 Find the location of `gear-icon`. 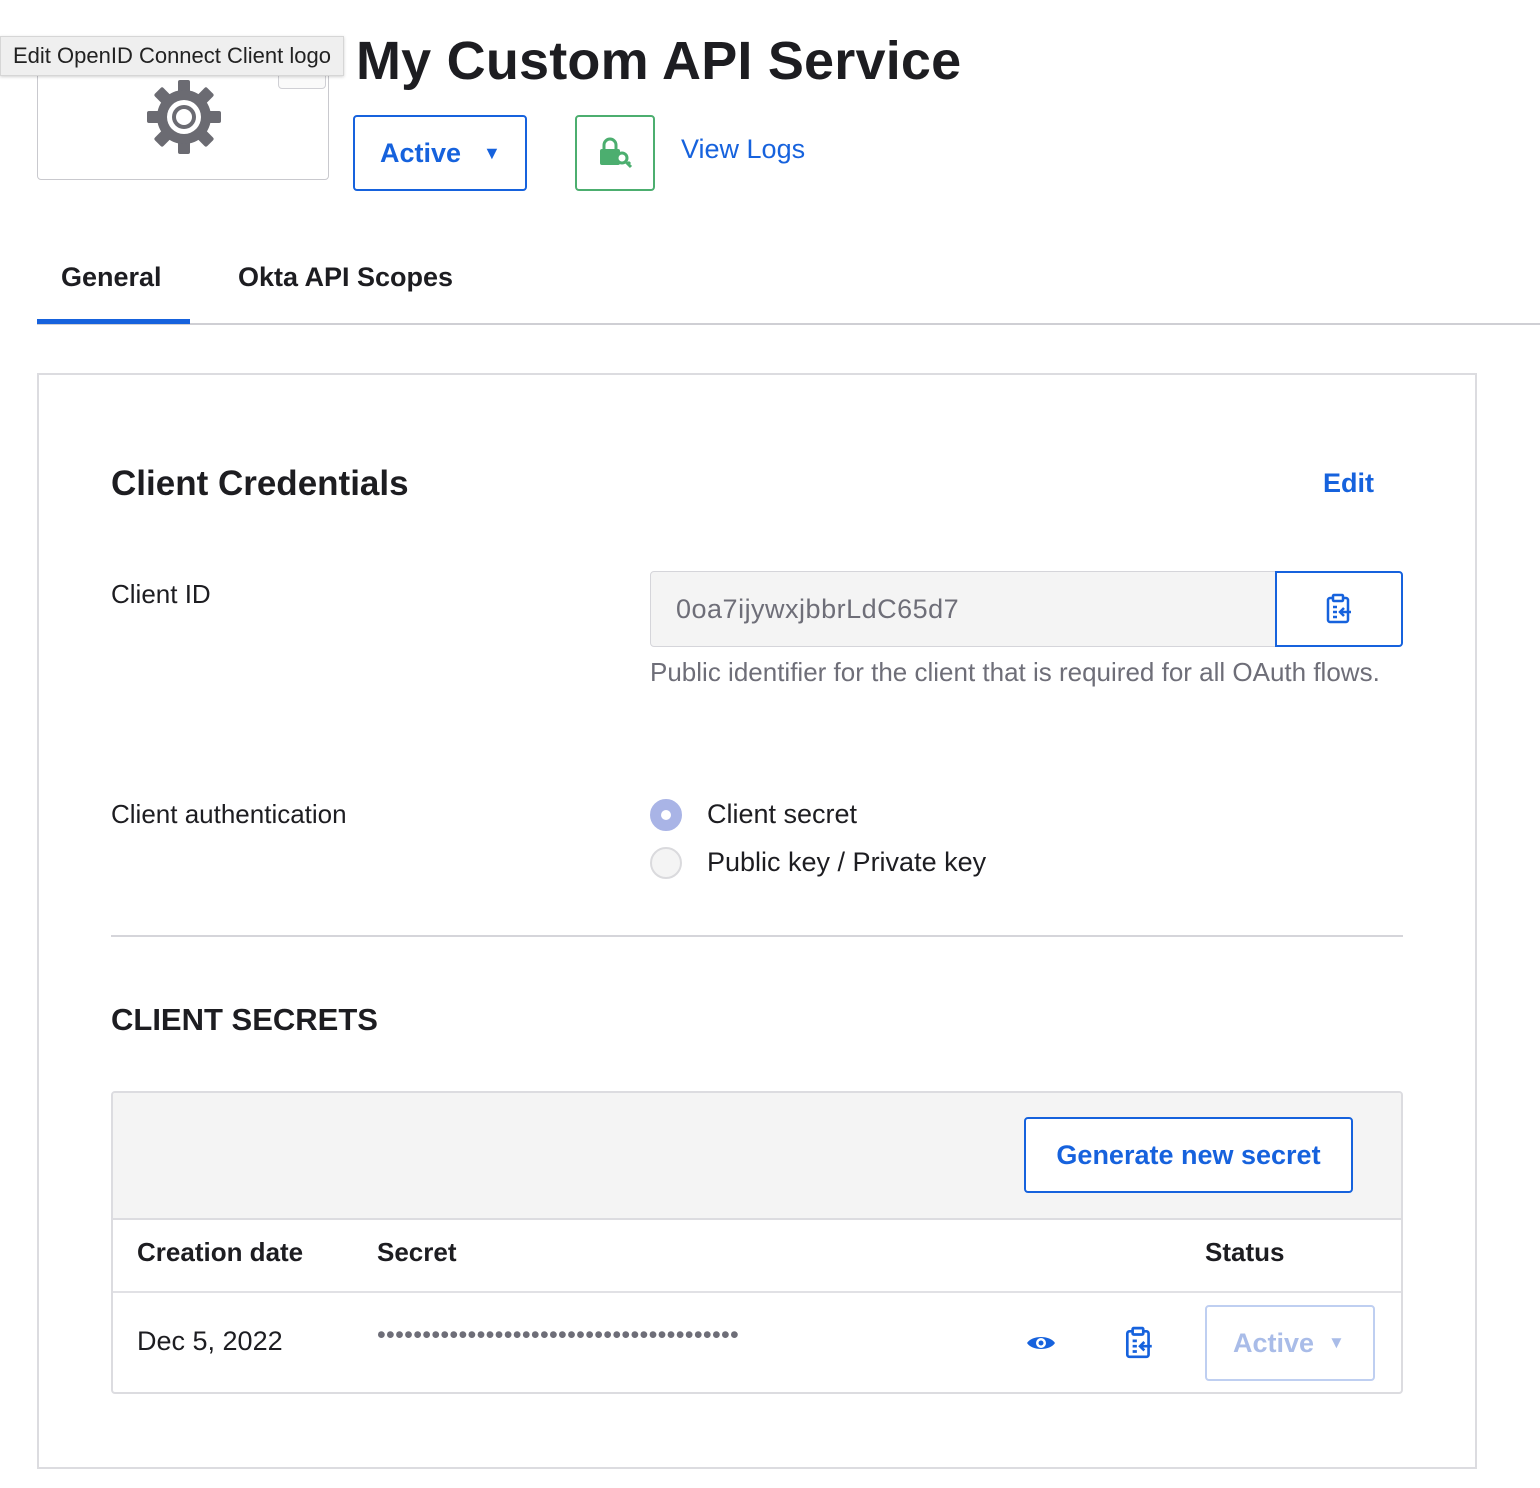

gear-icon is located at coordinates (184, 117).